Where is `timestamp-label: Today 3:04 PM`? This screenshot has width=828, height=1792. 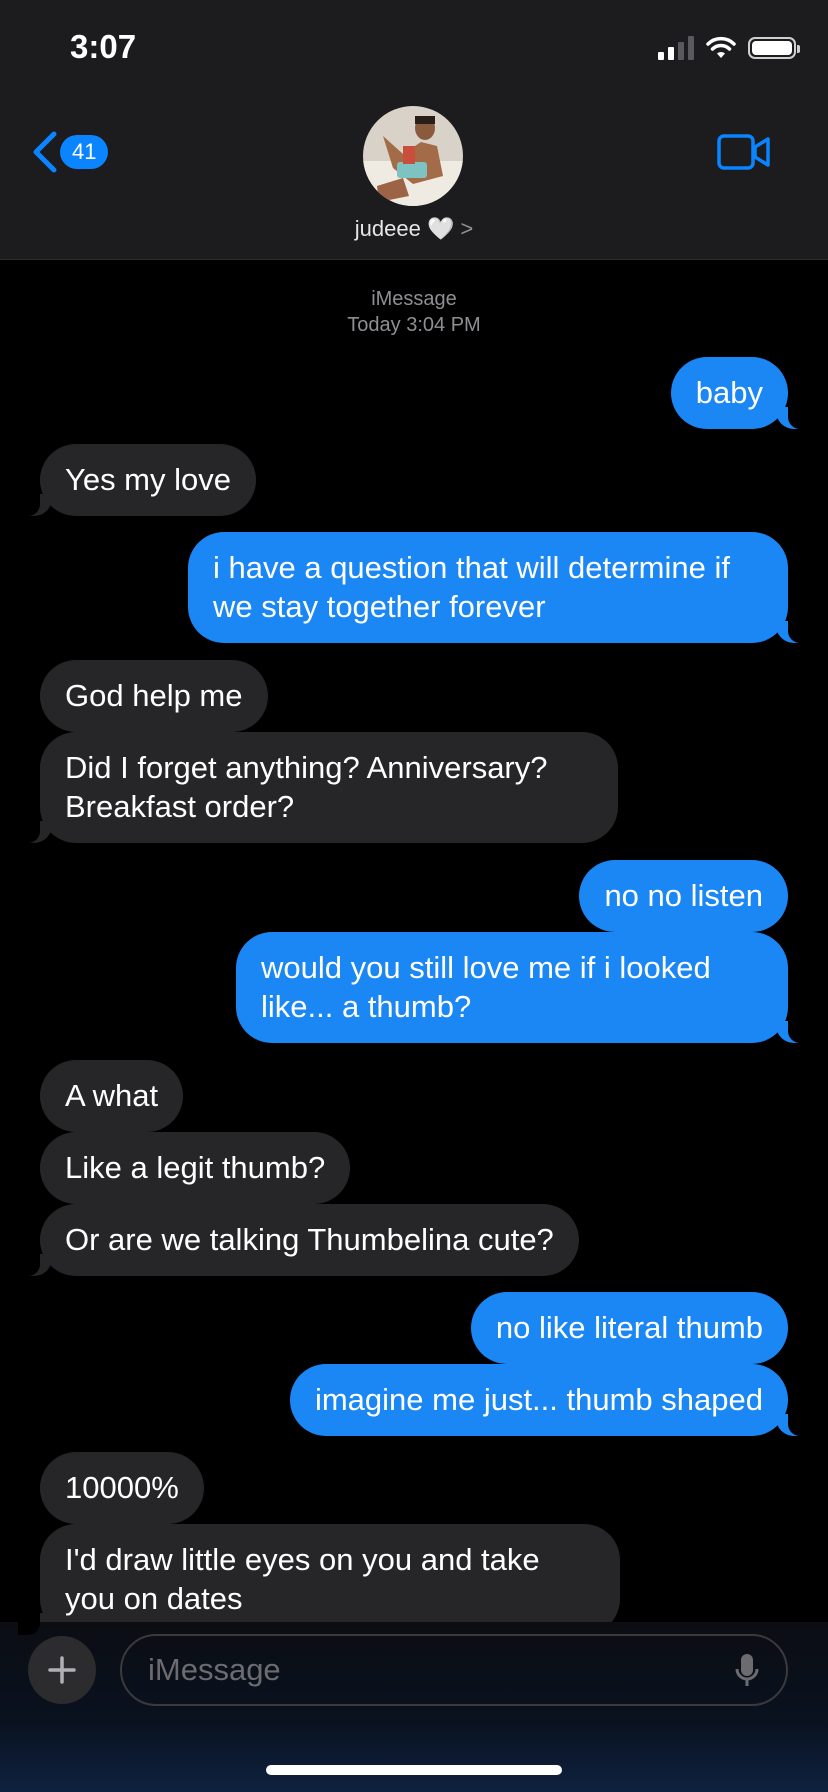 timestamp-label: Today 3:04 PM is located at coordinates (414, 325).